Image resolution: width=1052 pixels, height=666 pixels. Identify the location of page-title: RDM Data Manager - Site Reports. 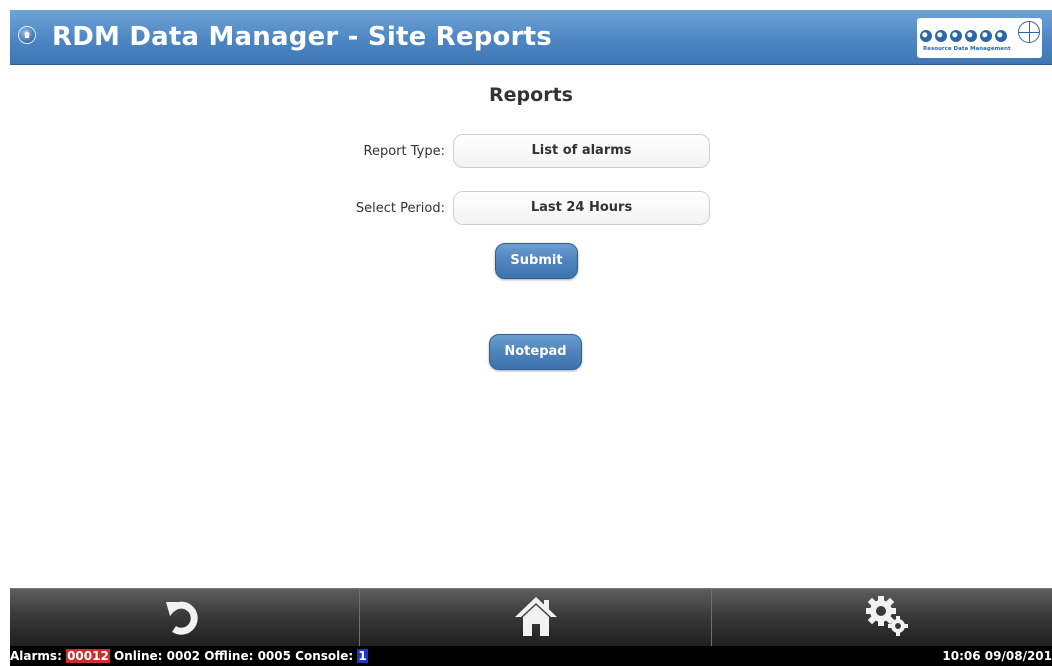
(302, 37).